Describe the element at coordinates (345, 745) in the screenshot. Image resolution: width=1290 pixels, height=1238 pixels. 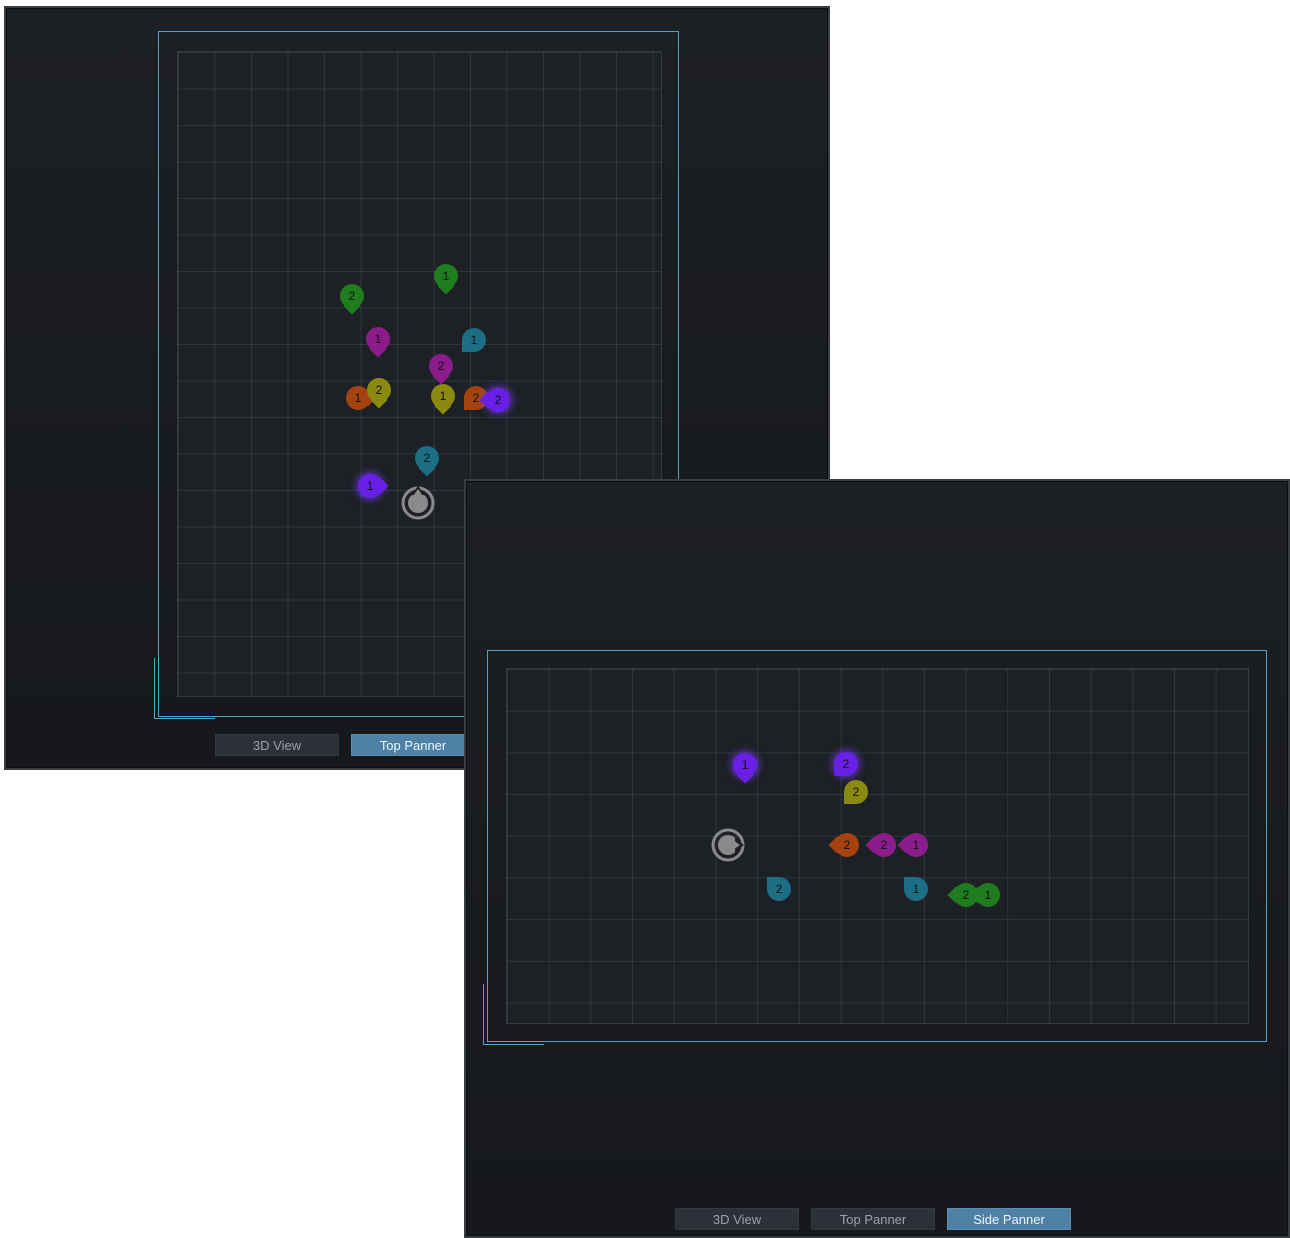
I see `view-tabs: 3D View Top Panner` at that location.